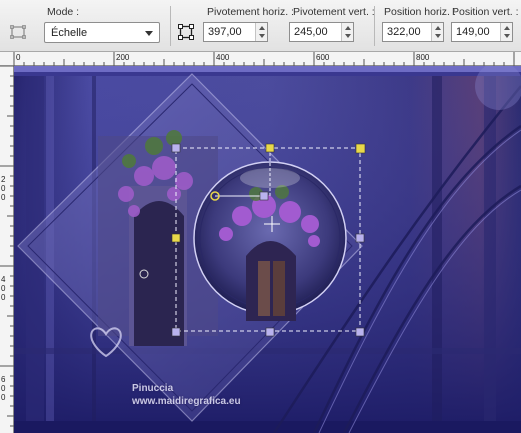 The height and width of the screenshot is (433, 521). What do you see at coordinates (149, 33) in the screenshot?
I see `chevron-down-icon` at bounding box center [149, 33].